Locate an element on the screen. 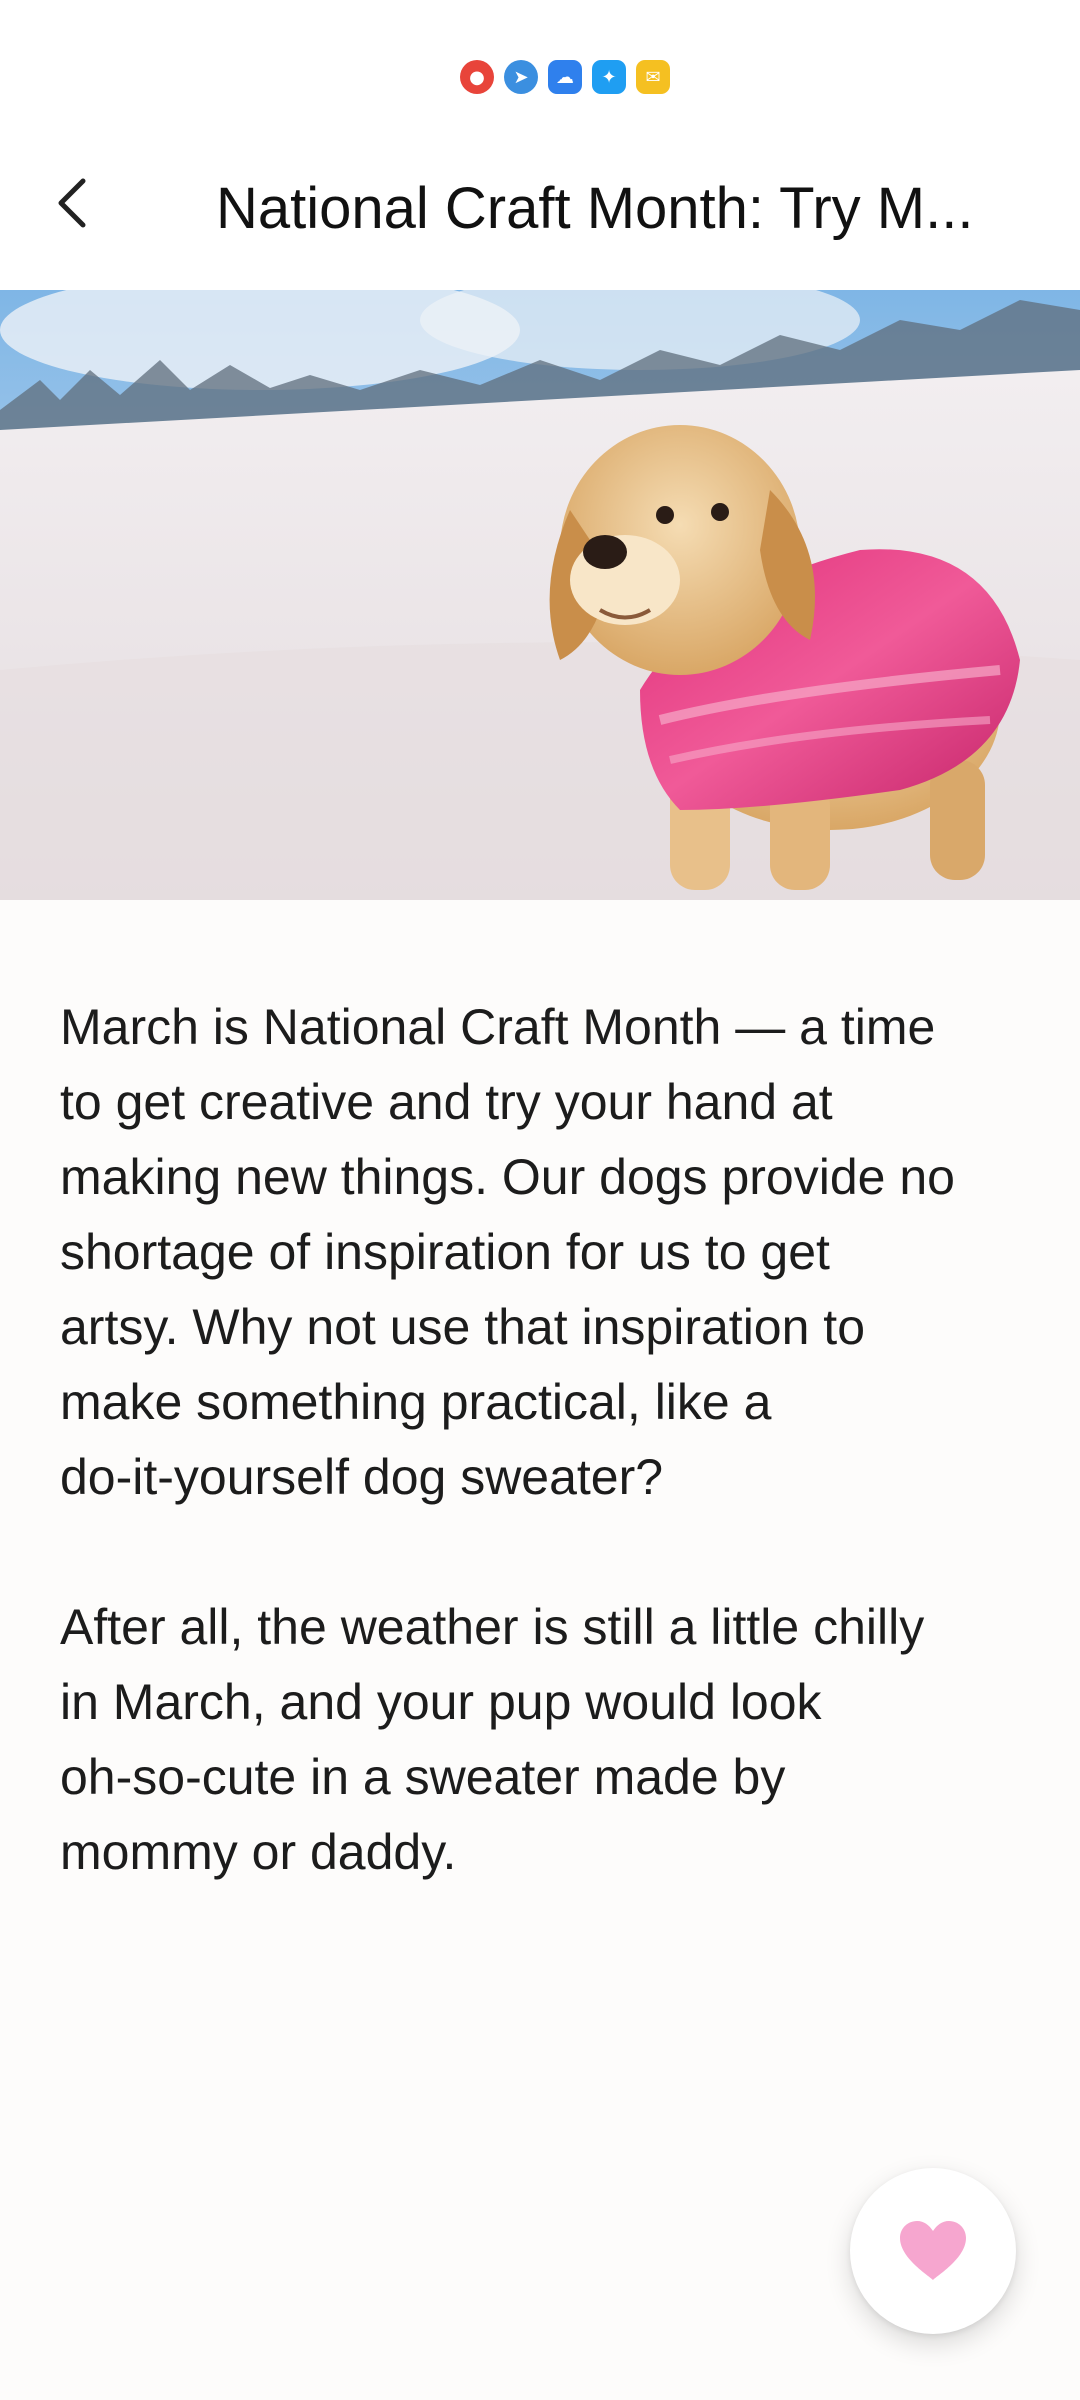 This screenshot has height=2400, width=1080. notification-icons: ● ➤ ☁ ✦ ✉ is located at coordinates (565, 77).